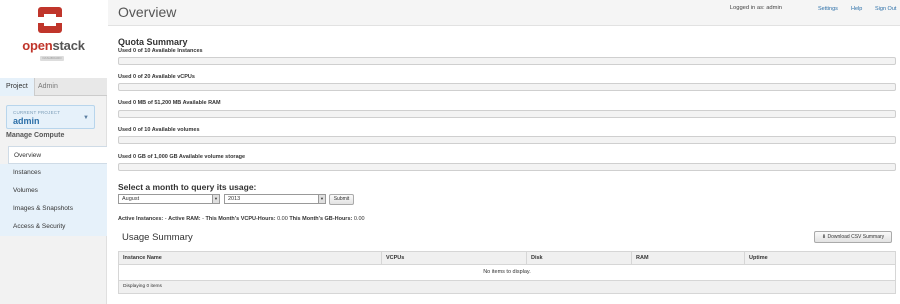  I want to click on usage-summary-title: Usage Summary, so click(157, 237).